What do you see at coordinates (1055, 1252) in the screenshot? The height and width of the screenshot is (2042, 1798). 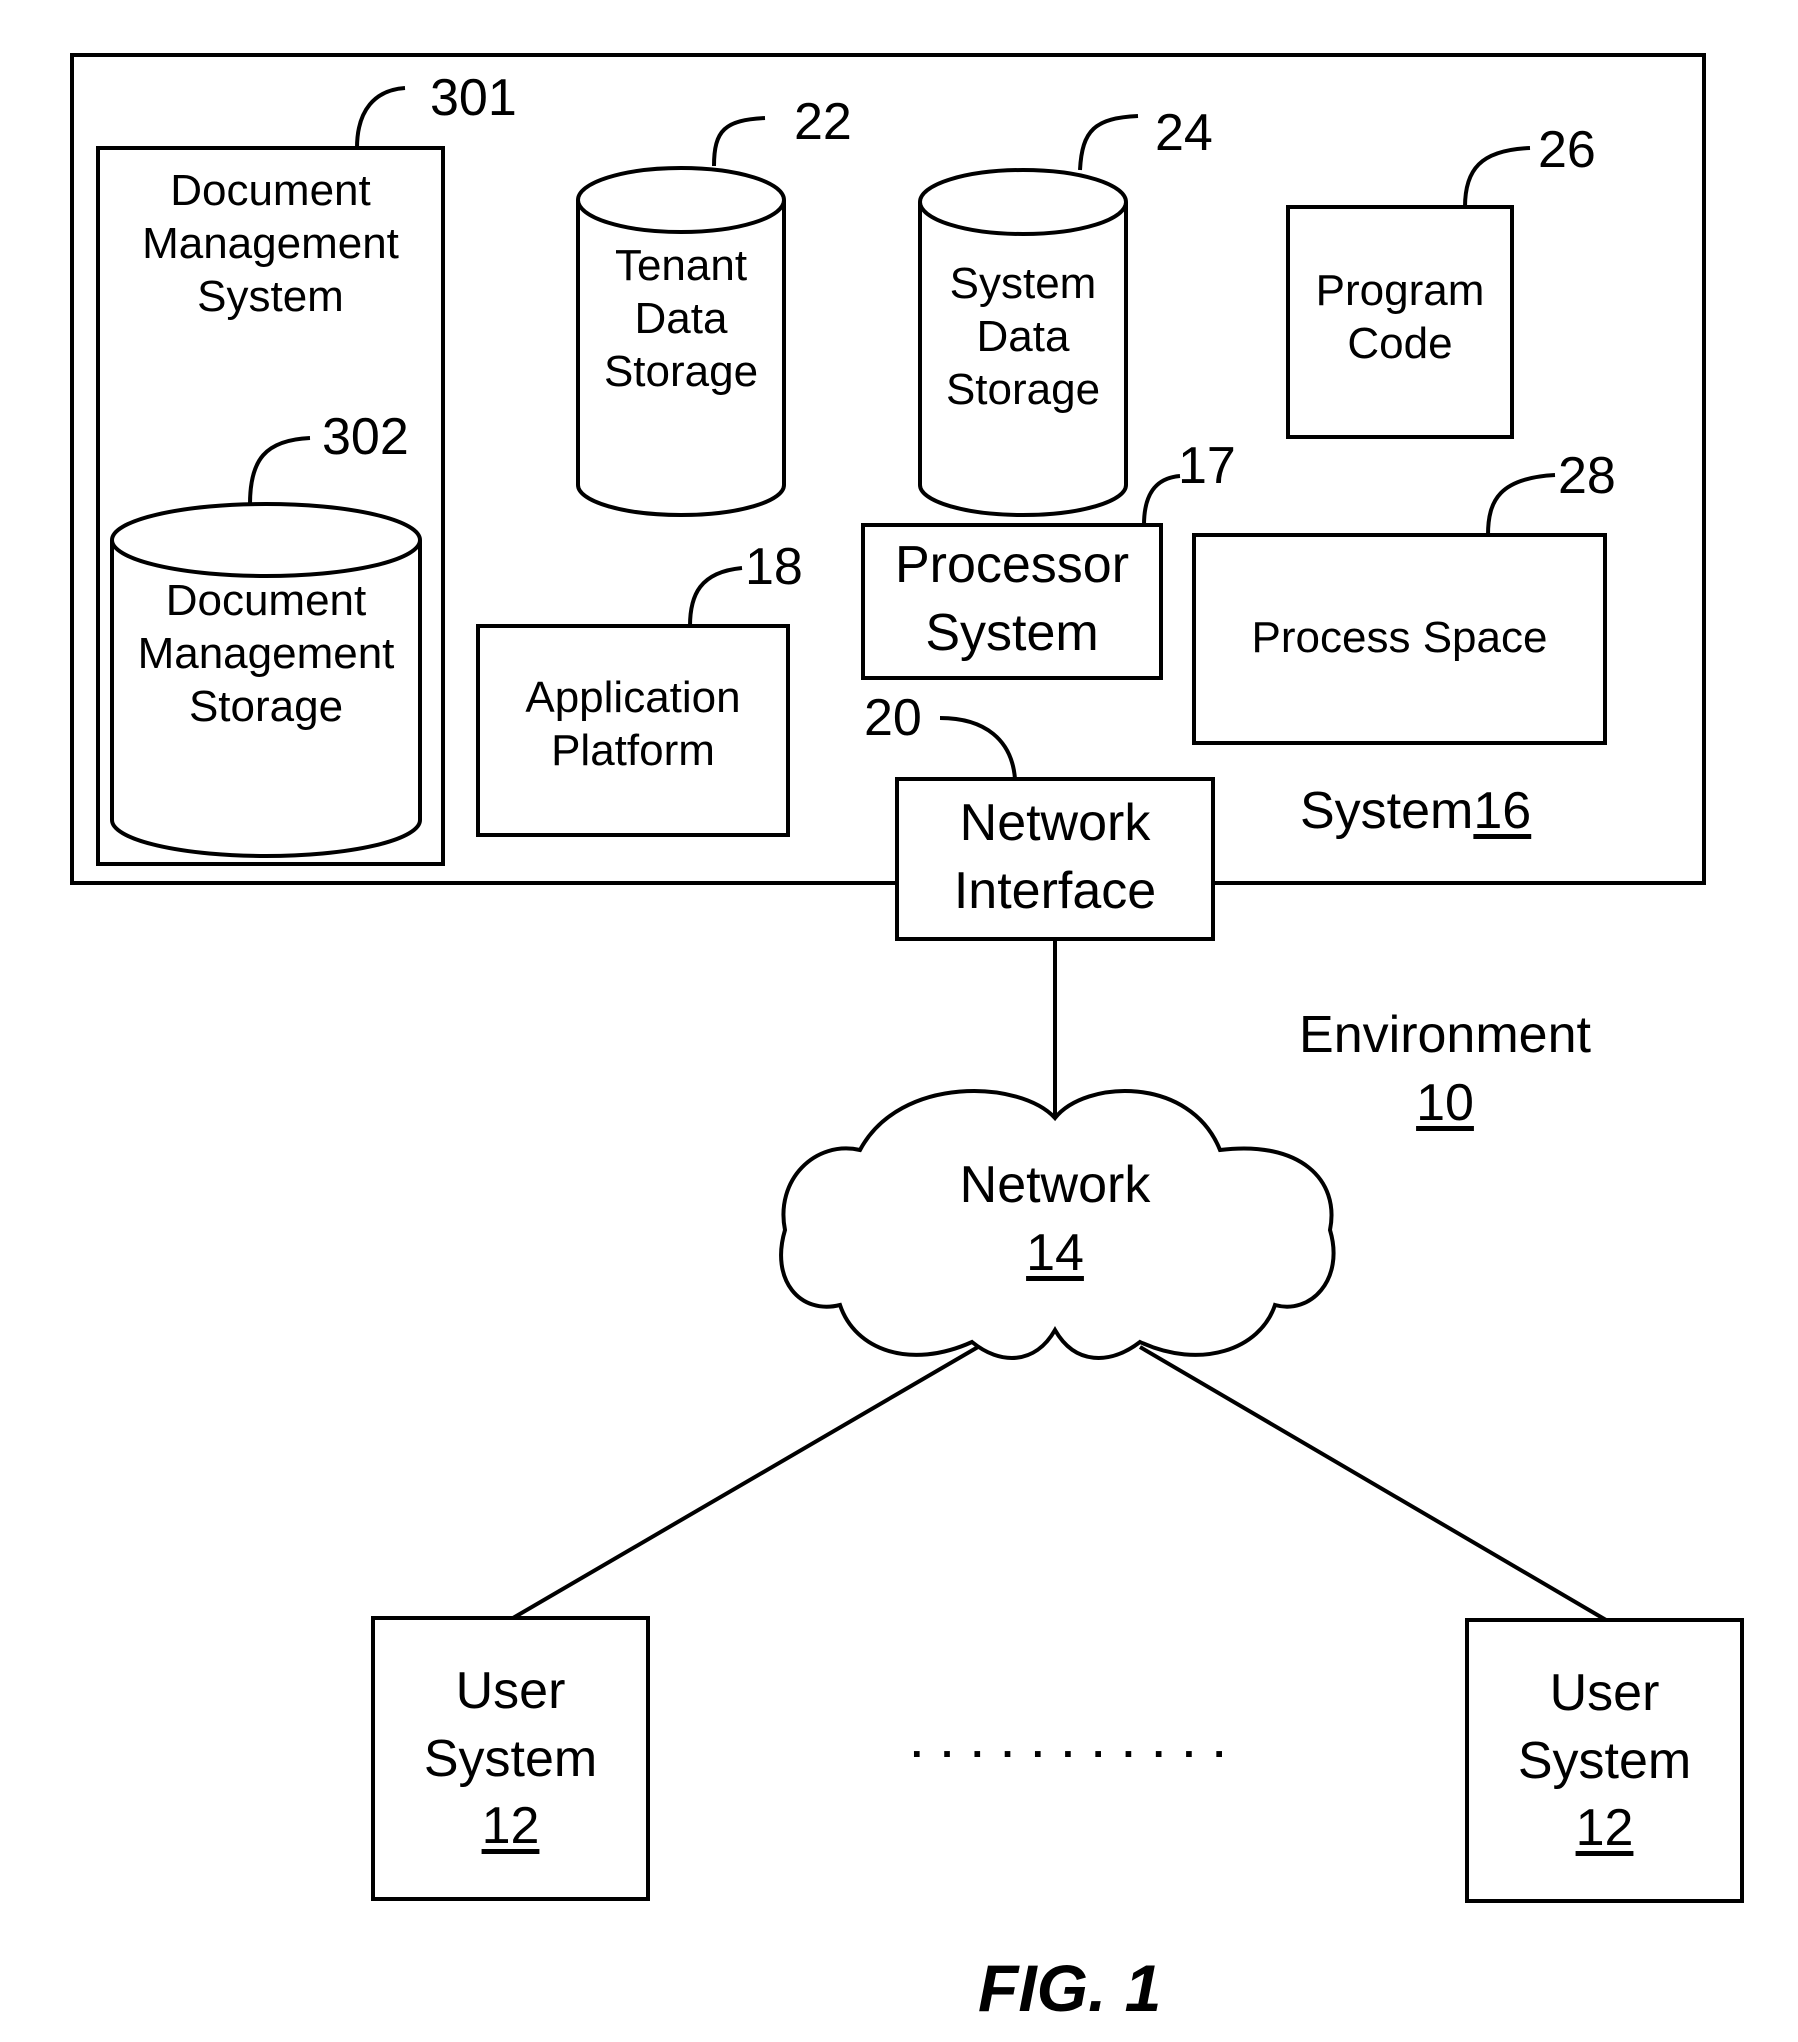 I see `network-ref: 14` at bounding box center [1055, 1252].